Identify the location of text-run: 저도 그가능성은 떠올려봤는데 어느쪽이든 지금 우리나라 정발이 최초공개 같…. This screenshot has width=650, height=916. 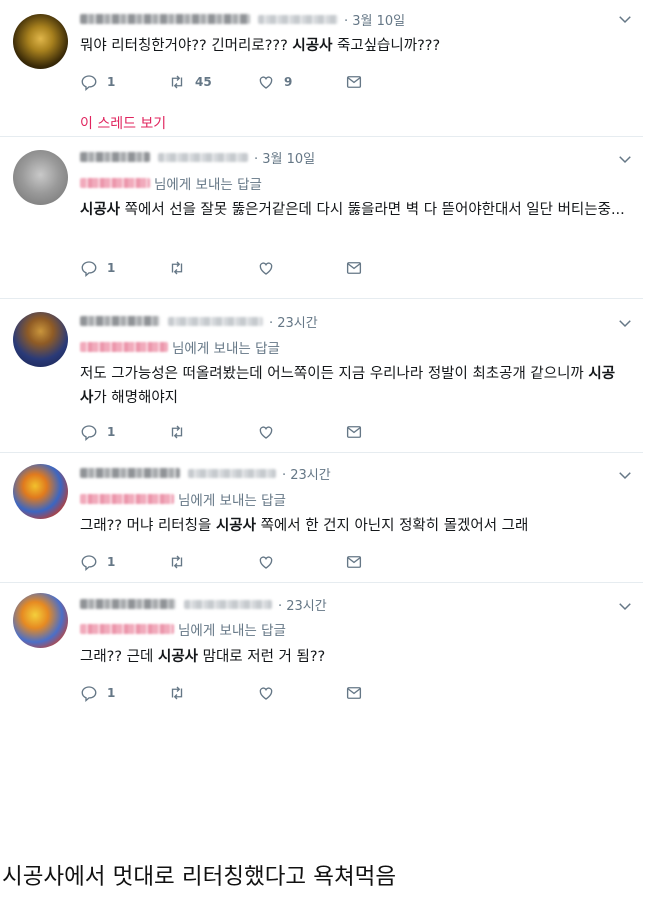
(334, 374).